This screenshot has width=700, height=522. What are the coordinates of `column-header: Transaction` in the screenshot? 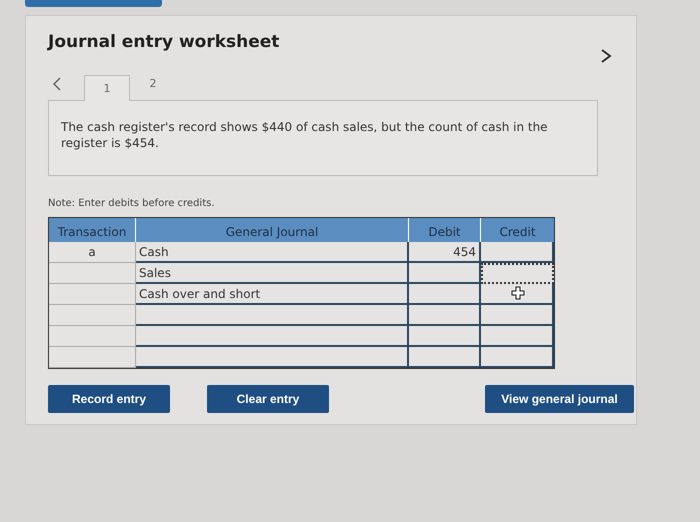 It's located at (92, 230).